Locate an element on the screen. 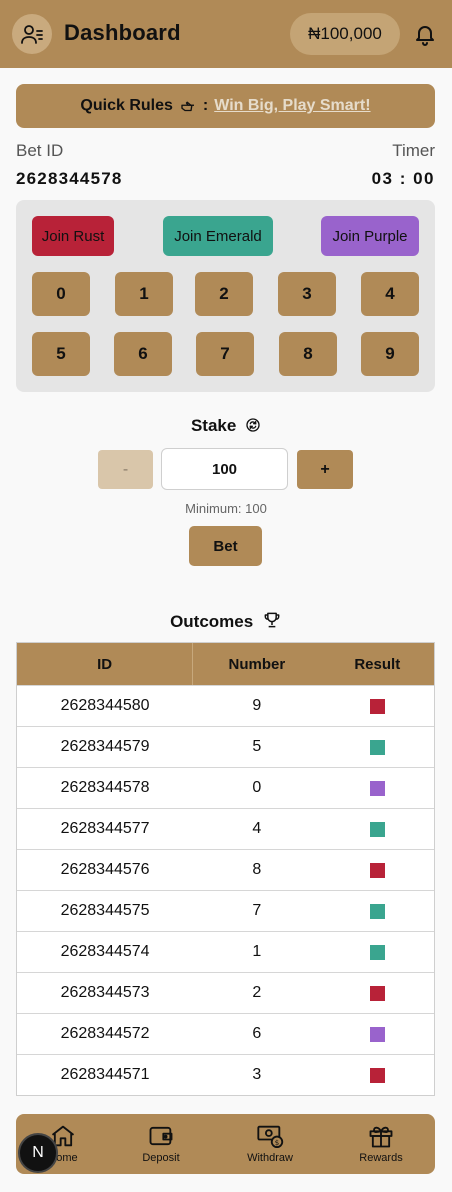 The height and width of the screenshot is (1192, 452). page-title: Dashboard is located at coordinates (122, 32).